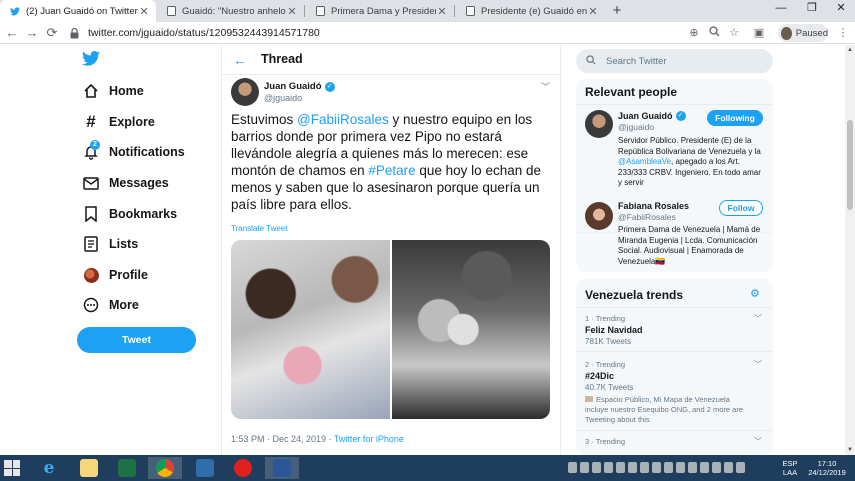  I want to click on back-arrow-icon: ←, so click(241, 60).